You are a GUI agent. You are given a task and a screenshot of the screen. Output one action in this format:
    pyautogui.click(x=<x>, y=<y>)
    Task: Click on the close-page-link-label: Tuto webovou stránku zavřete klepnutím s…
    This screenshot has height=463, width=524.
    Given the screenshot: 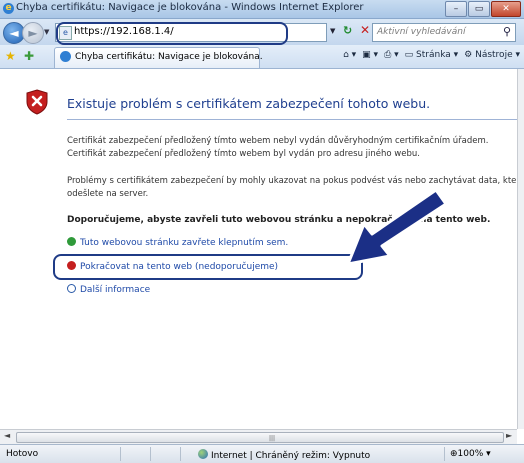 What is the action you would take?
    pyautogui.click(x=184, y=243)
    